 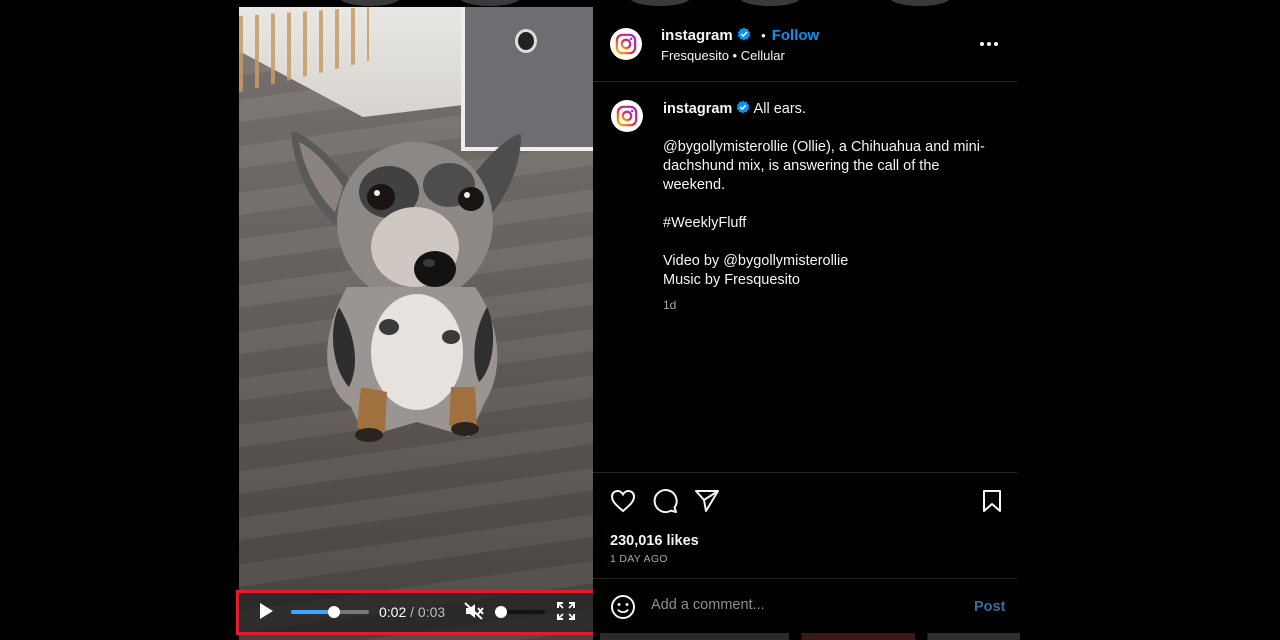 I want to click on comment-button, so click(x=665, y=501).